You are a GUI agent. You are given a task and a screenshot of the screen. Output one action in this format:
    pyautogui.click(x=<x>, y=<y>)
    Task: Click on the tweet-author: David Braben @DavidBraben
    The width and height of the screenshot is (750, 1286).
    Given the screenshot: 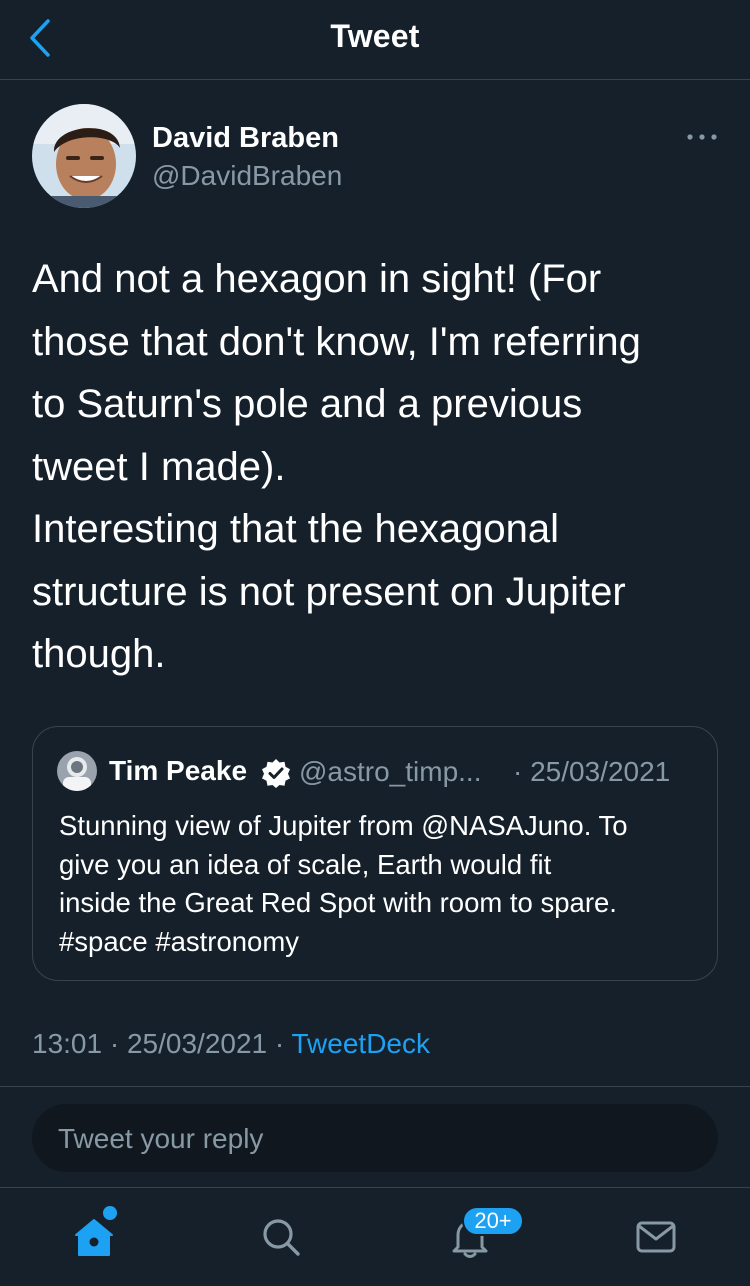 What is the action you would take?
    pyautogui.click(x=377, y=157)
    